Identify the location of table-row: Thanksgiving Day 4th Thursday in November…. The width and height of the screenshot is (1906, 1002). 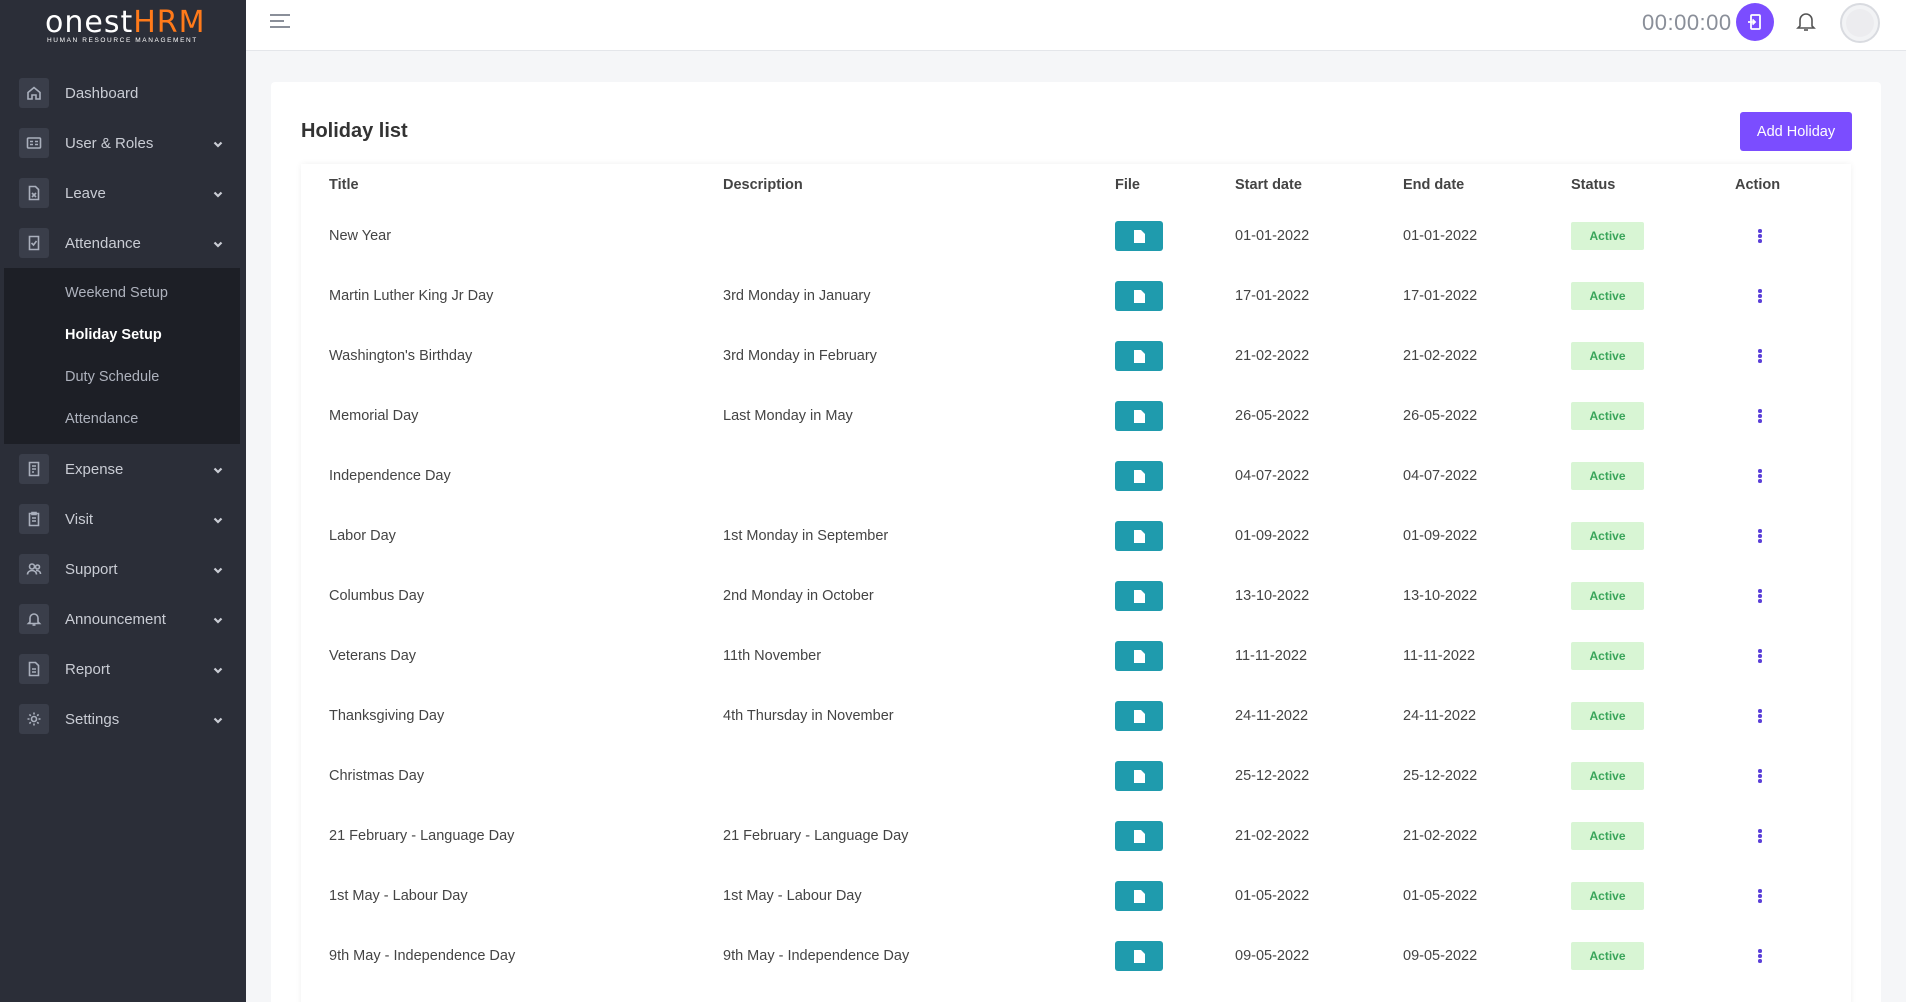
(1076, 716).